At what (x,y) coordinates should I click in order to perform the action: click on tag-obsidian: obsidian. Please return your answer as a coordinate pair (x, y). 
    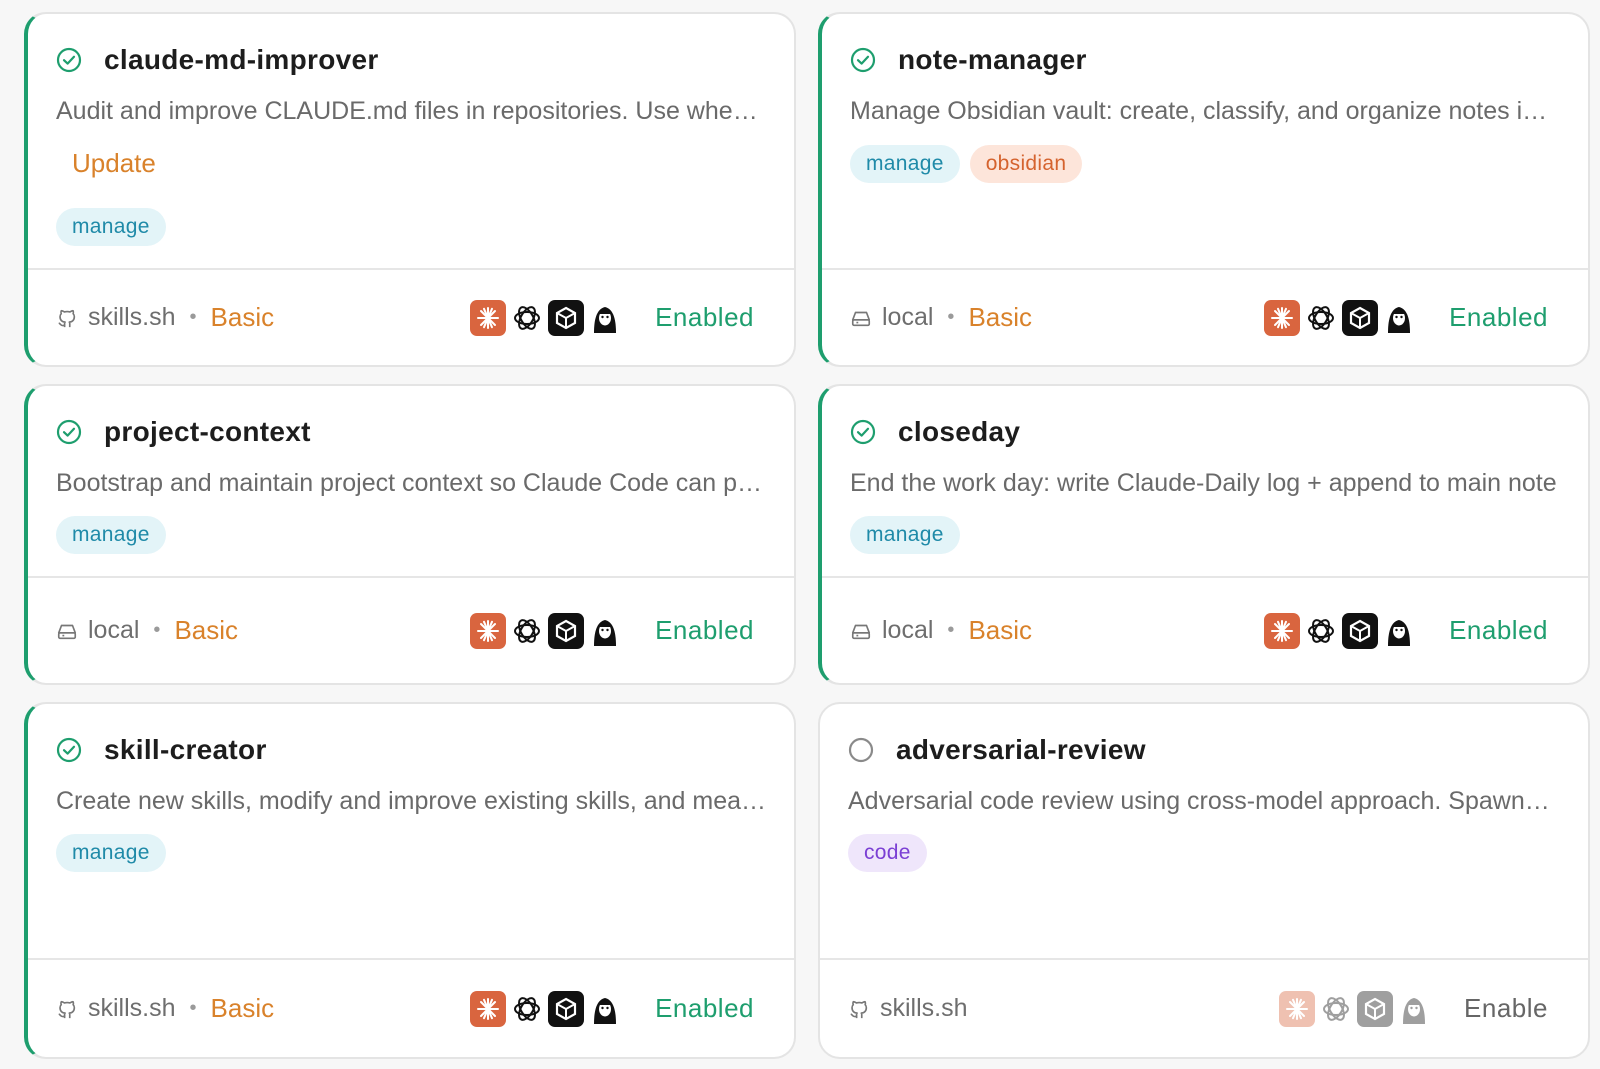
    Looking at the image, I should click on (1026, 164).